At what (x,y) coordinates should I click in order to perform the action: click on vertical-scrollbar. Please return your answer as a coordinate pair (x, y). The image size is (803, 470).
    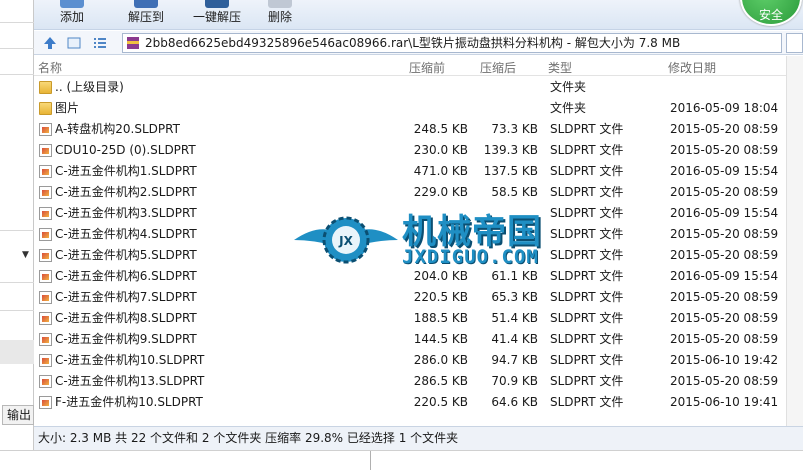
    Looking at the image, I should click on (794, 241).